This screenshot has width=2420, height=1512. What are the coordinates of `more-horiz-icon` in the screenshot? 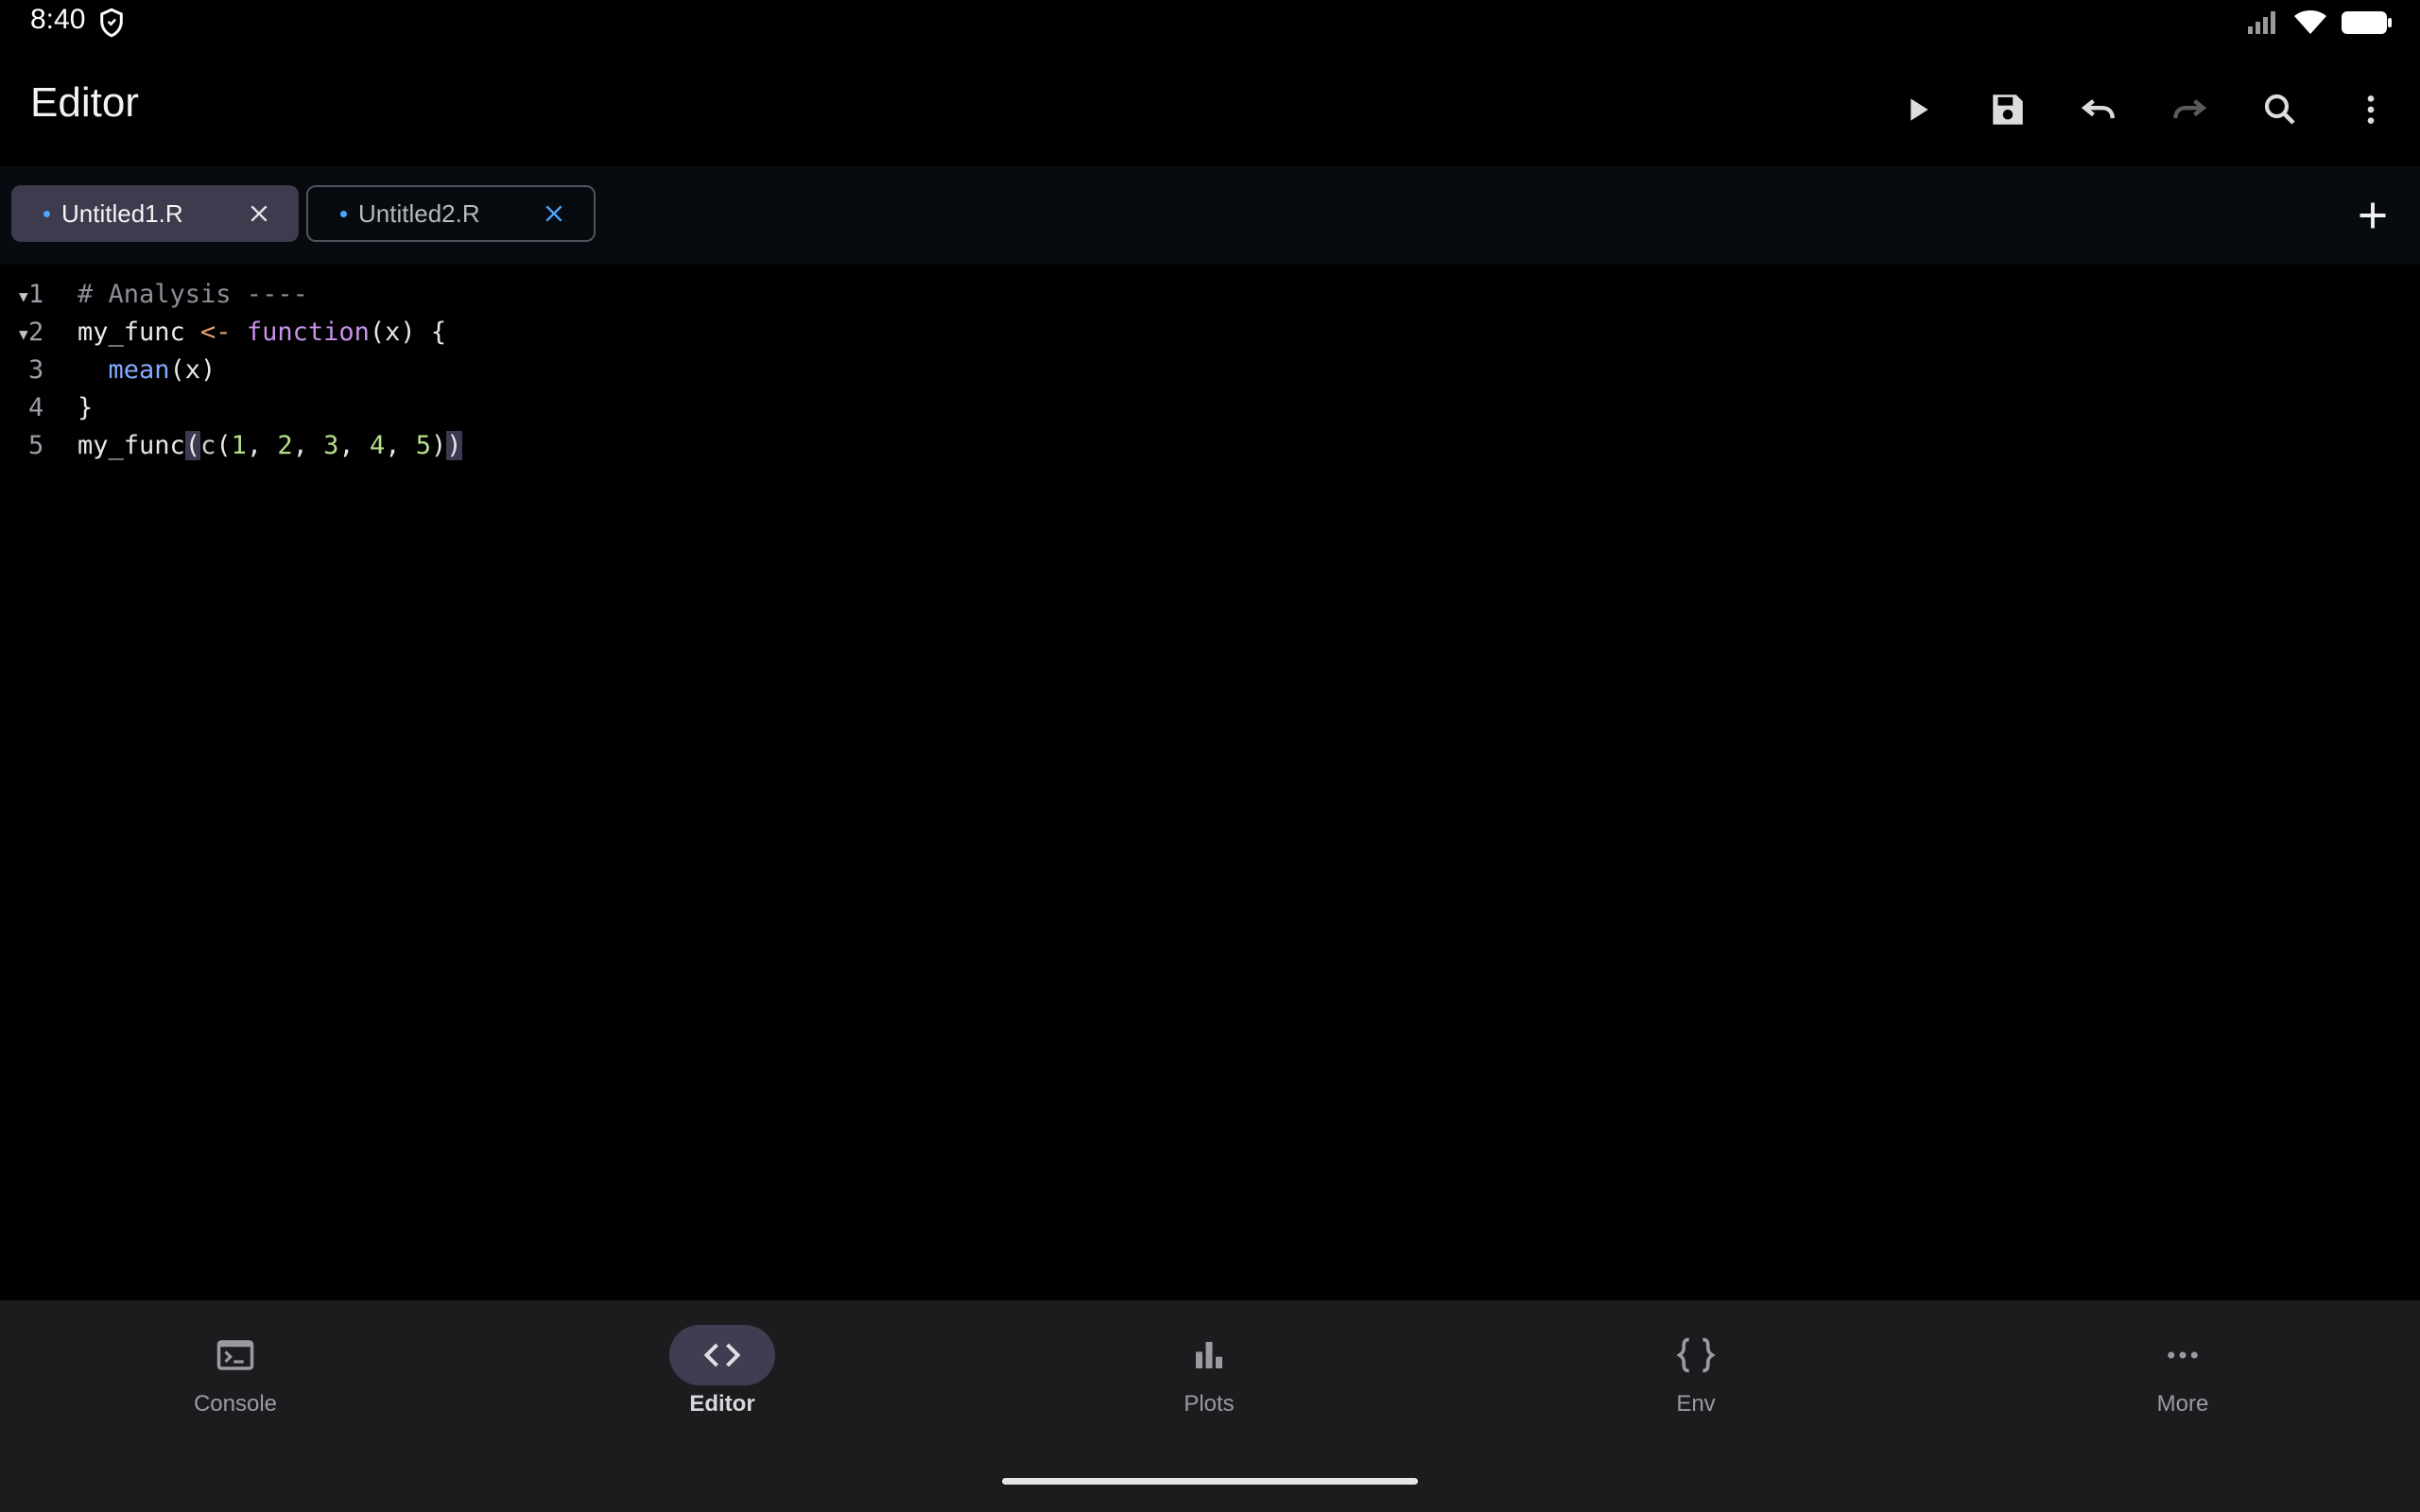 It's located at (2183, 1355).